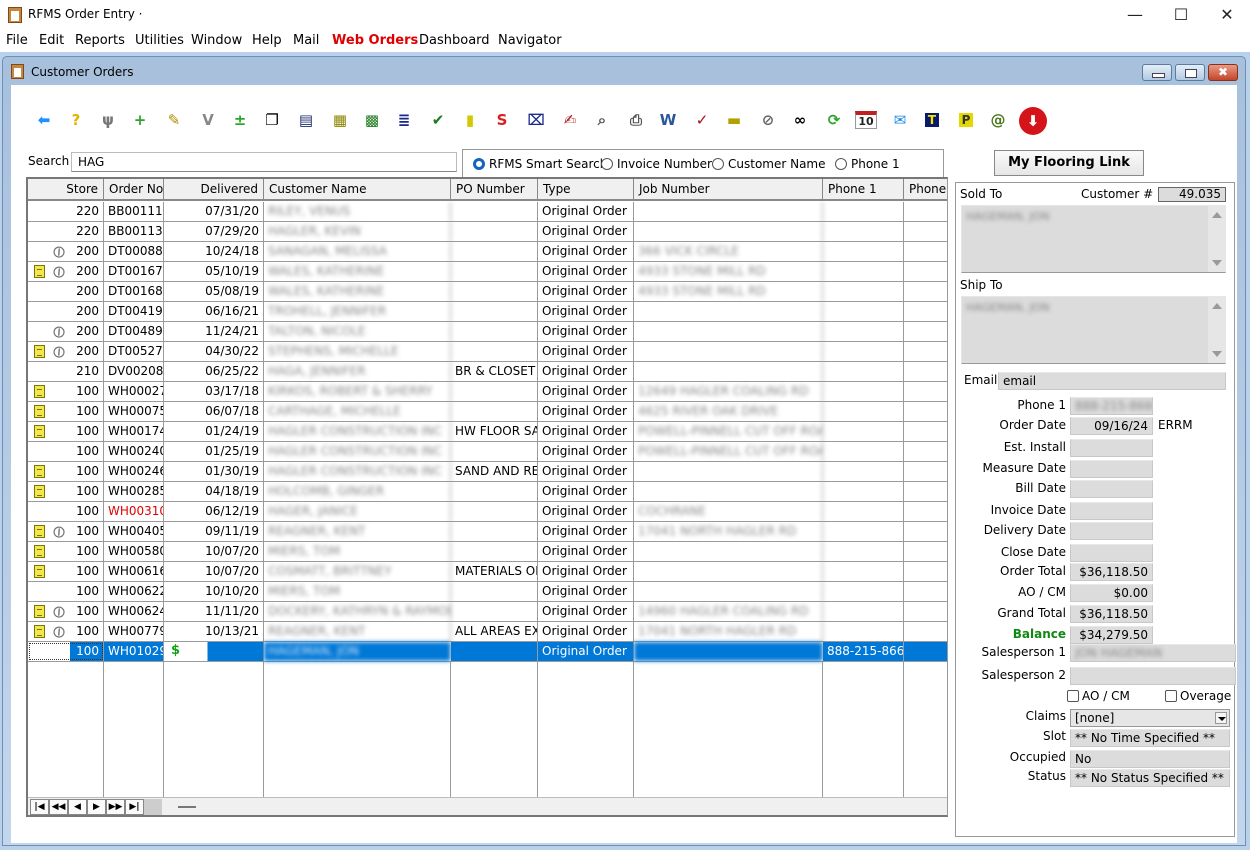 The height and width of the screenshot is (850, 1250). Describe the element at coordinates (51, 40) in the screenshot. I see `menu-edit: Edit` at that location.